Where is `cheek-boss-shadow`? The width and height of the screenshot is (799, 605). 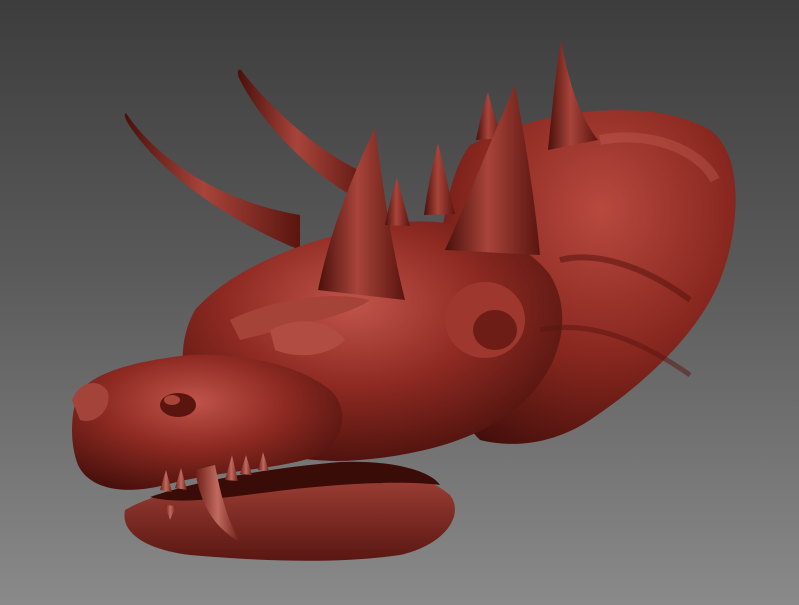 cheek-boss-shadow is located at coordinates (495, 330).